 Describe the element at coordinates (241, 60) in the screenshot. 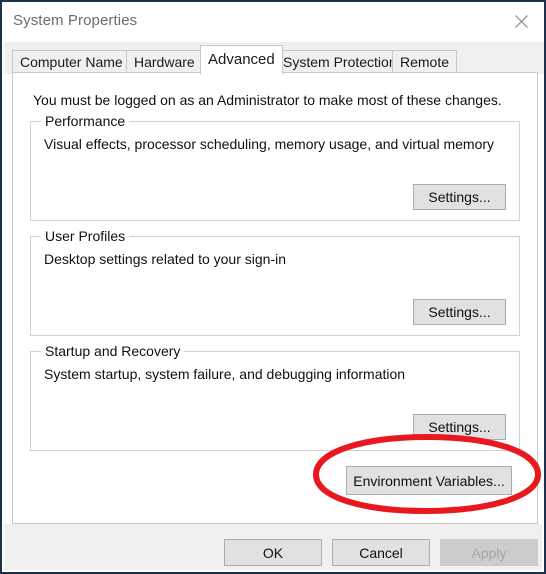

I see `tab-advanced: Advanced` at that location.